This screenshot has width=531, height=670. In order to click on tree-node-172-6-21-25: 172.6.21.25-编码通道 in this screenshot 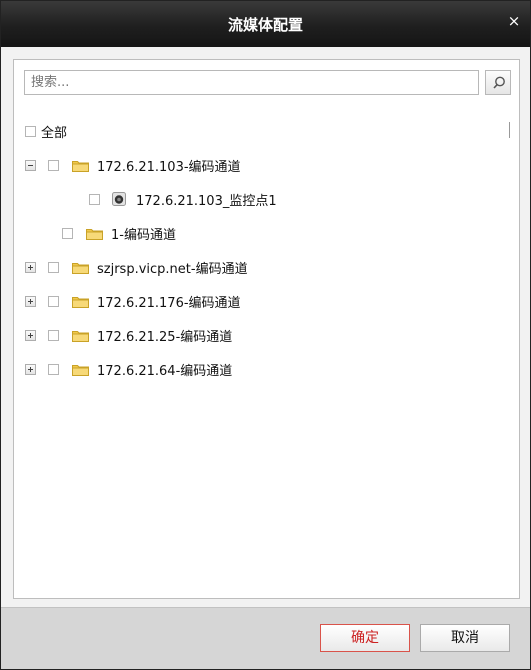, I will do `click(128, 335)`.